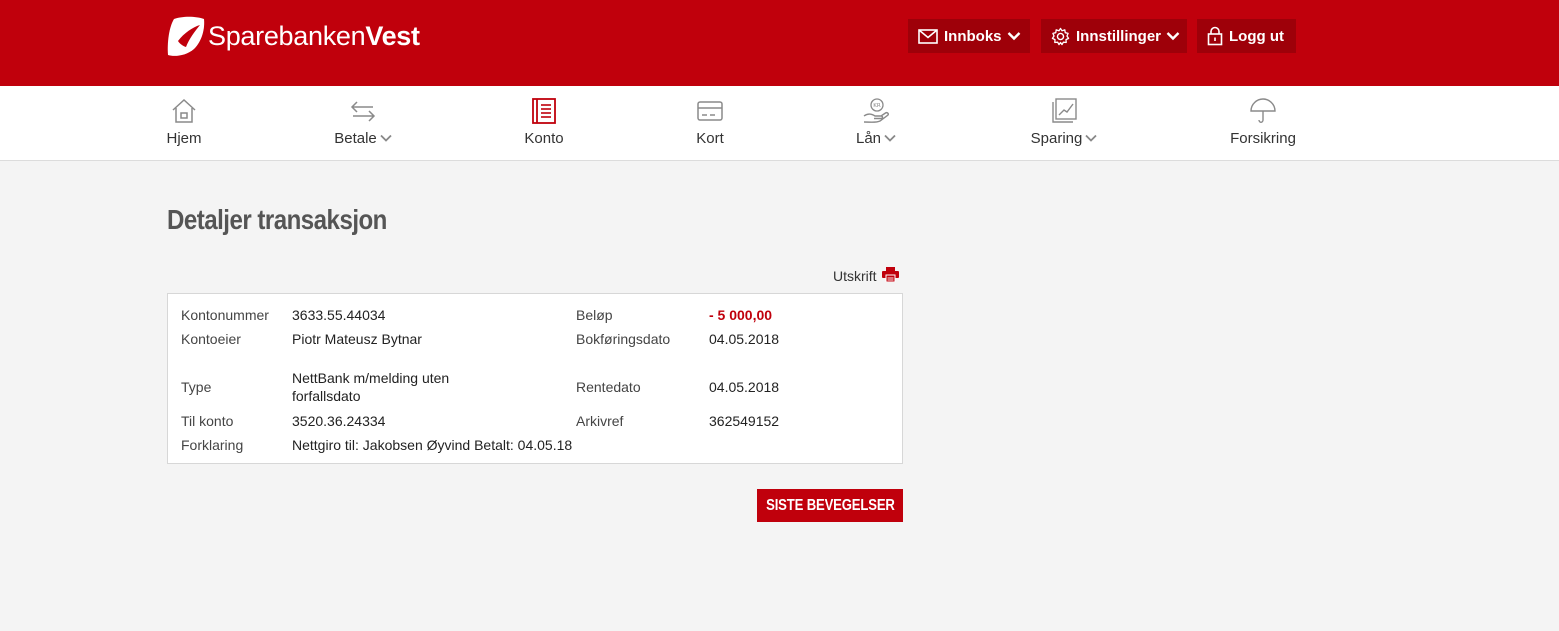  I want to click on print-label: Utskrift, so click(855, 276).